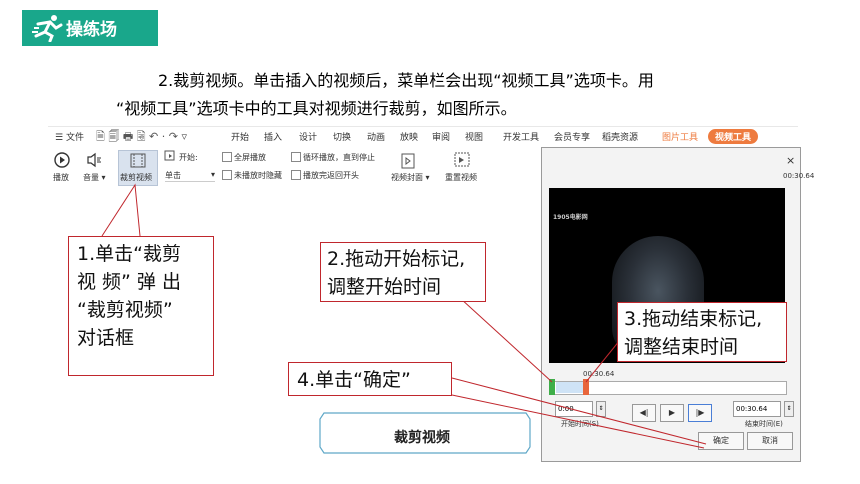  I want to click on play-button: ▶, so click(672, 413).